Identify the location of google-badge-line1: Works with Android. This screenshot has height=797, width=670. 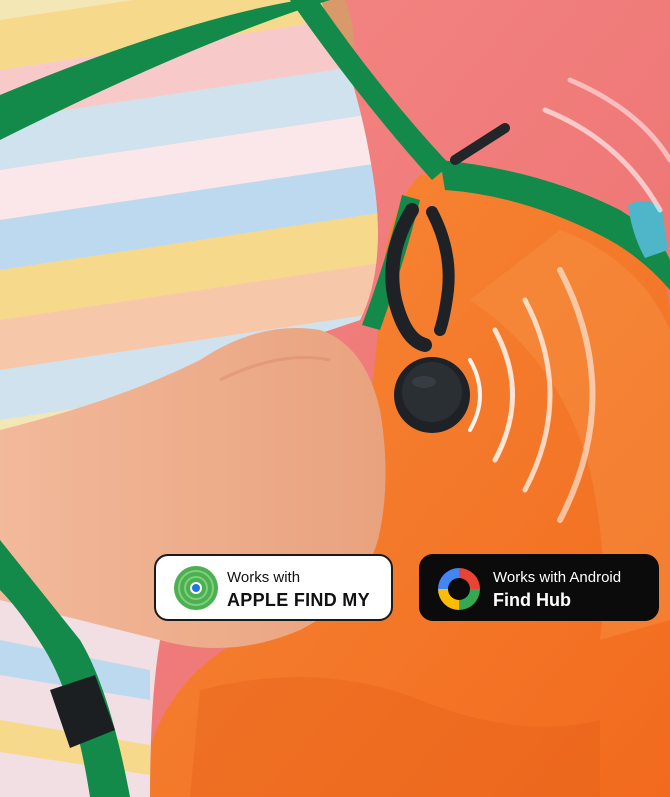
(557, 577).